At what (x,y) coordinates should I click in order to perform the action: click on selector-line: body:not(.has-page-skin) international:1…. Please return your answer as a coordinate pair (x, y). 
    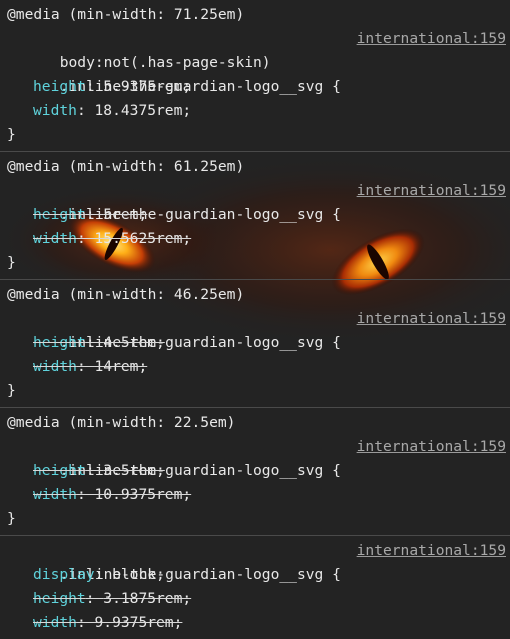
    Looking at the image, I should click on (255, 49).